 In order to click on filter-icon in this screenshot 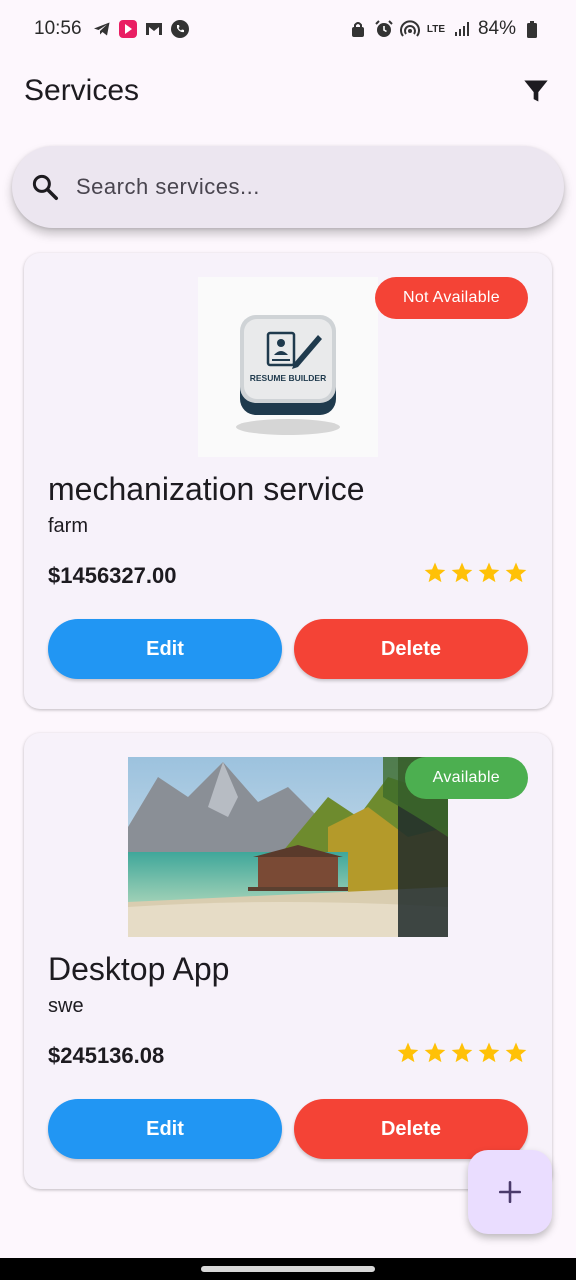, I will do `click(536, 91)`.